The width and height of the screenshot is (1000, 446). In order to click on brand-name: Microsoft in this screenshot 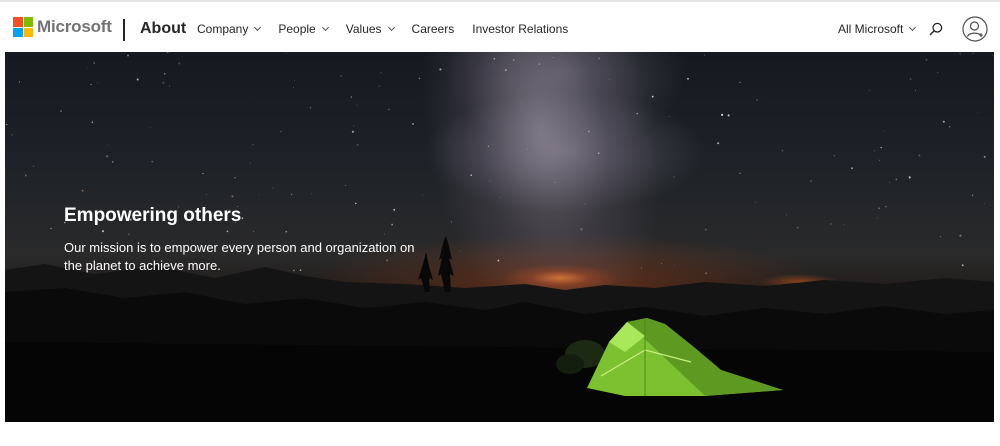, I will do `click(74, 26)`.